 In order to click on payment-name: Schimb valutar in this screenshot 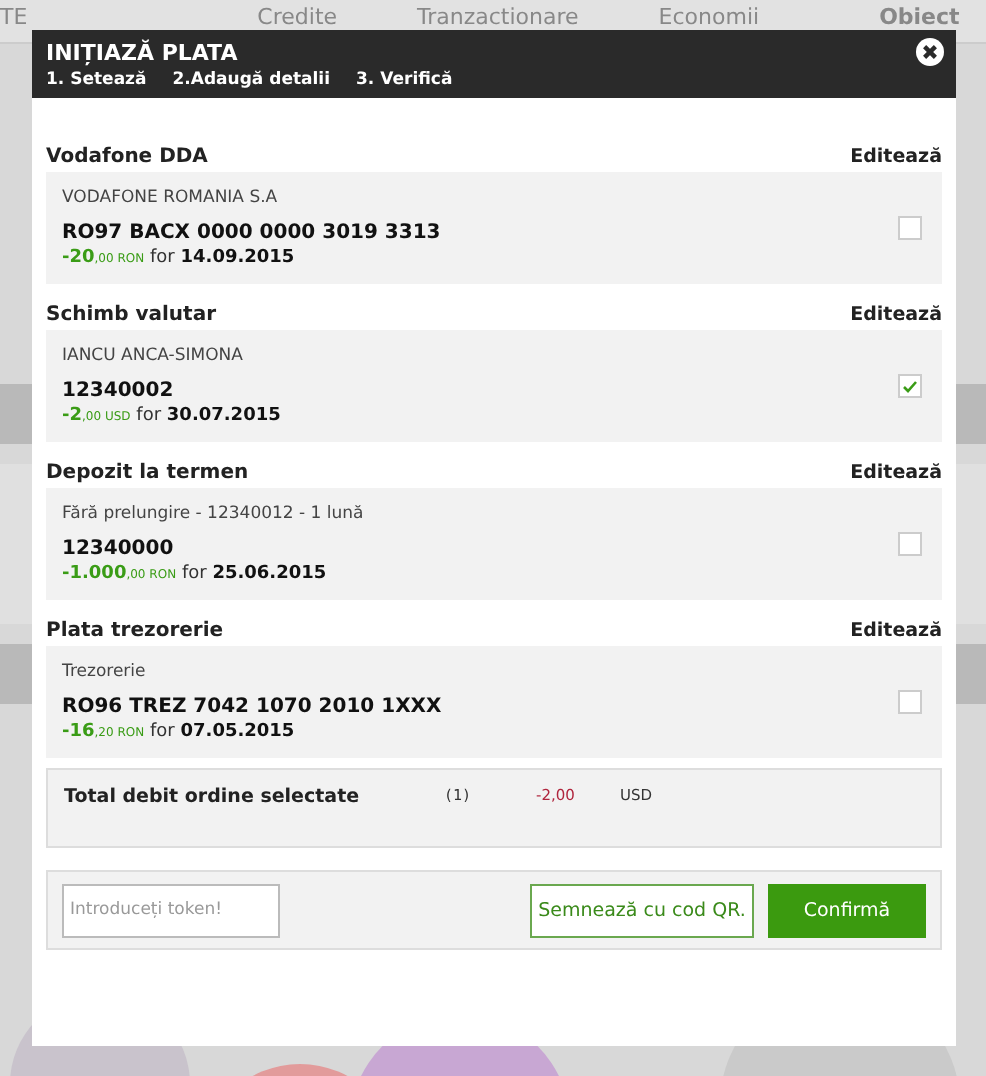, I will do `click(131, 315)`.